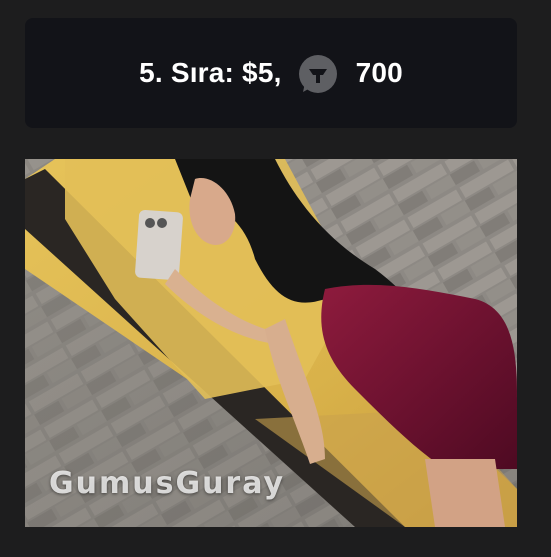 Image resolution: width=551 pixels, height=557 pixels. Describe the element at coordinates (167, 483) in the screenshot. I see `watermark: GumusGuray` at that location.